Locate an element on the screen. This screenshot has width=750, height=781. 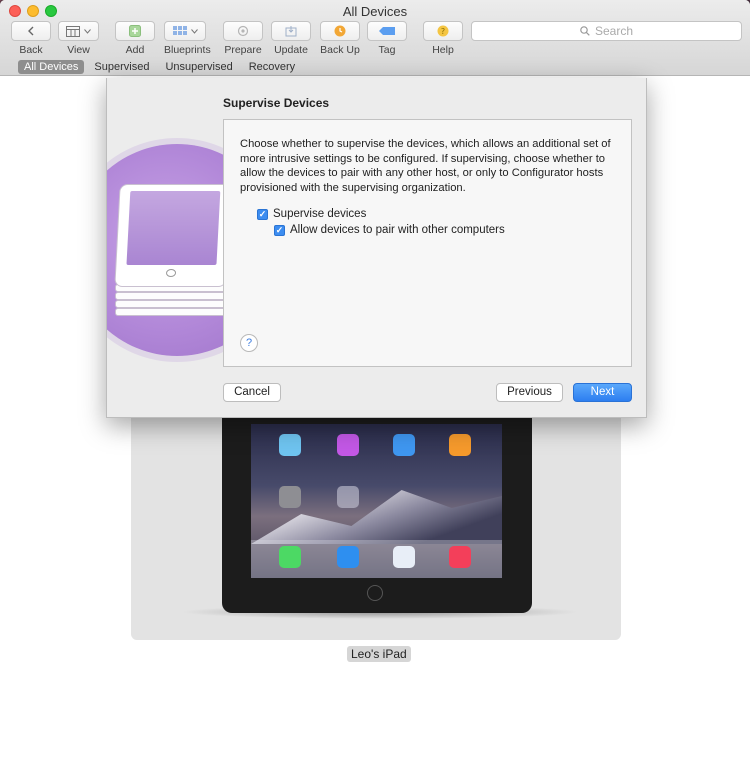
back-button: Back is located at coordinates (31, 38).